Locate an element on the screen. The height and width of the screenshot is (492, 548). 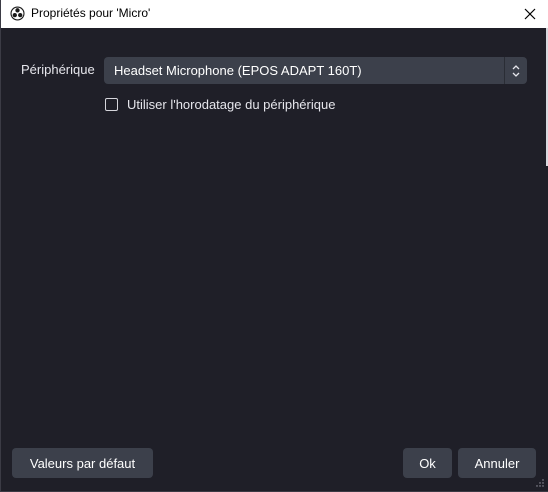
ok-button: Ok is located at coordinates (427, 463).